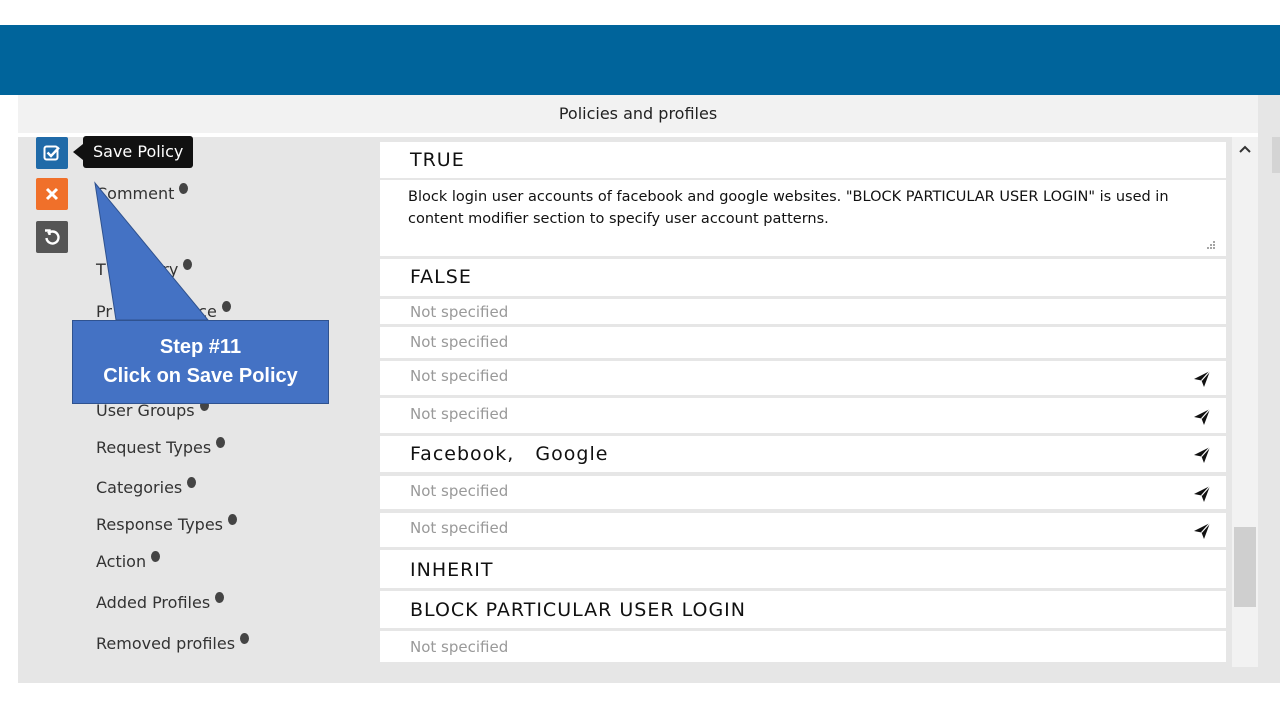 This screenshot has width=1280, height=720. What do you see at coordinates (578, 610) in the screenshot?
I see `added-profiles-value: BLOCK PARTICULAR USER LOGIN` at bounding box center [578, 610].